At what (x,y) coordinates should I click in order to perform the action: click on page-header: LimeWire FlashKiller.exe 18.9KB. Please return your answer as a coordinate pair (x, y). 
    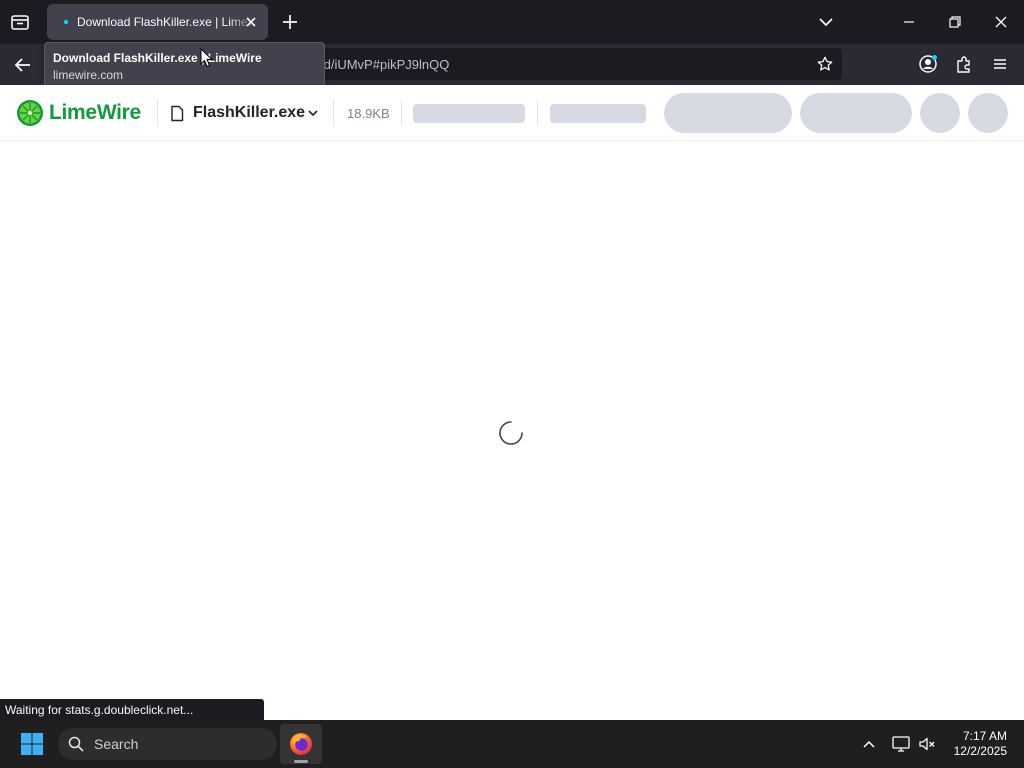
    Looking at the image, I should click on (512, 113).